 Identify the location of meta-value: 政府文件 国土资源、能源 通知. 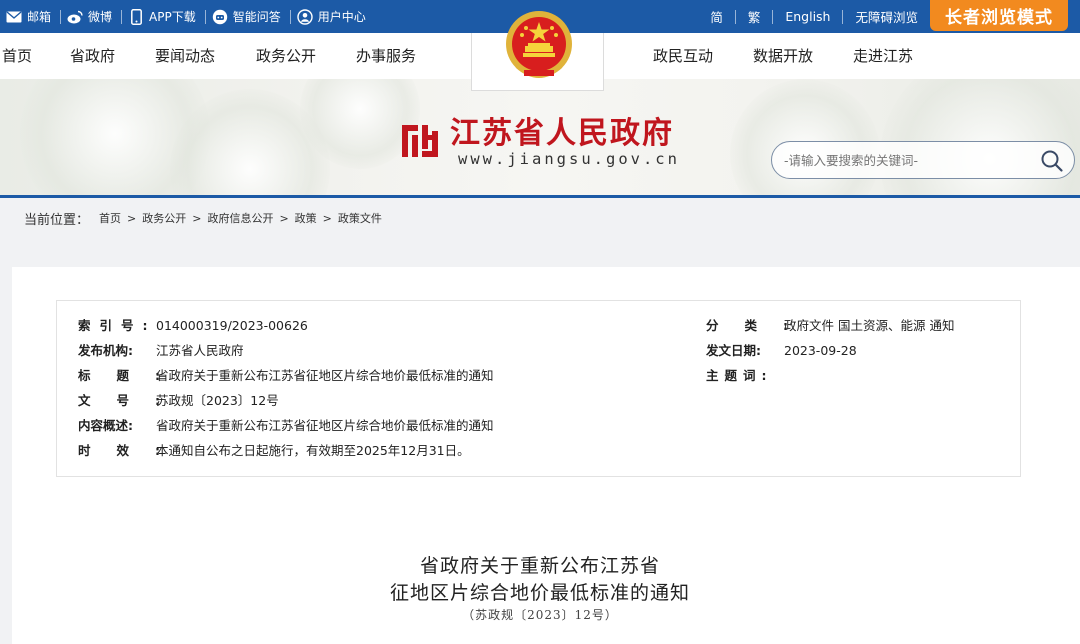
(869, 325).